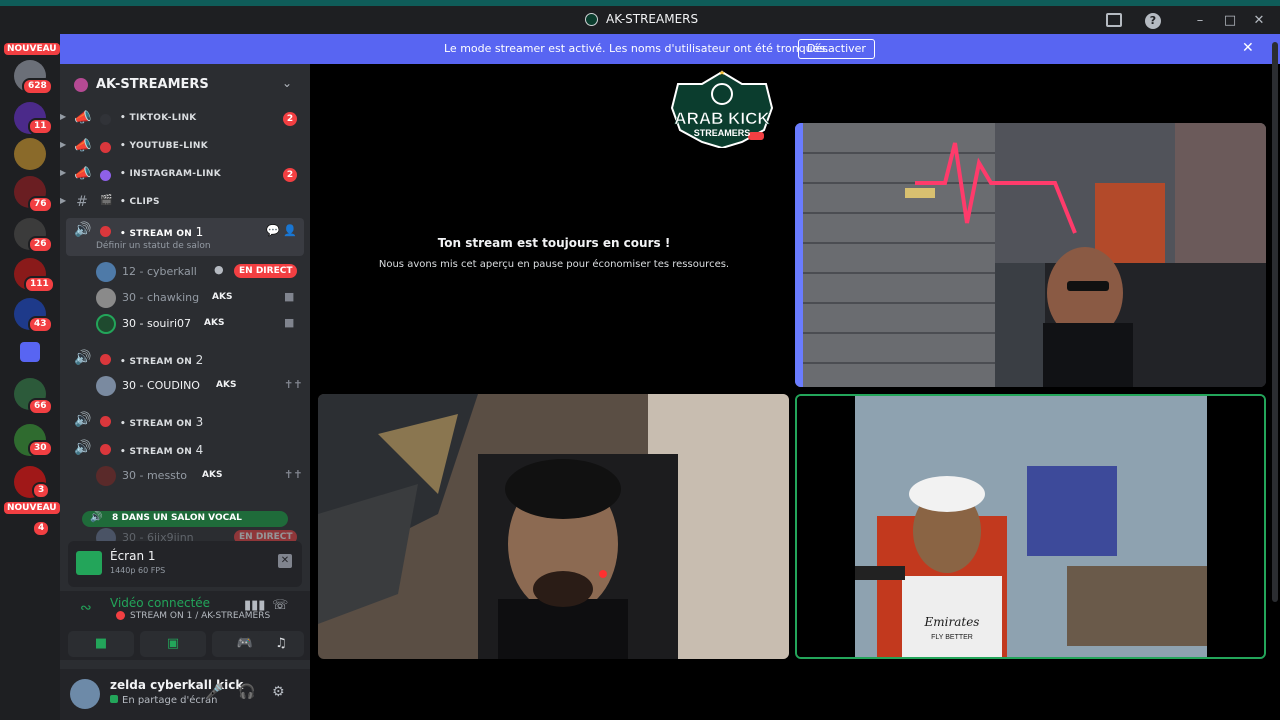  Describe the element at coordinates (201, 386) in the screenshot. I see `voice-member: 30 - COUDINO AKS ✝✝` at that location.